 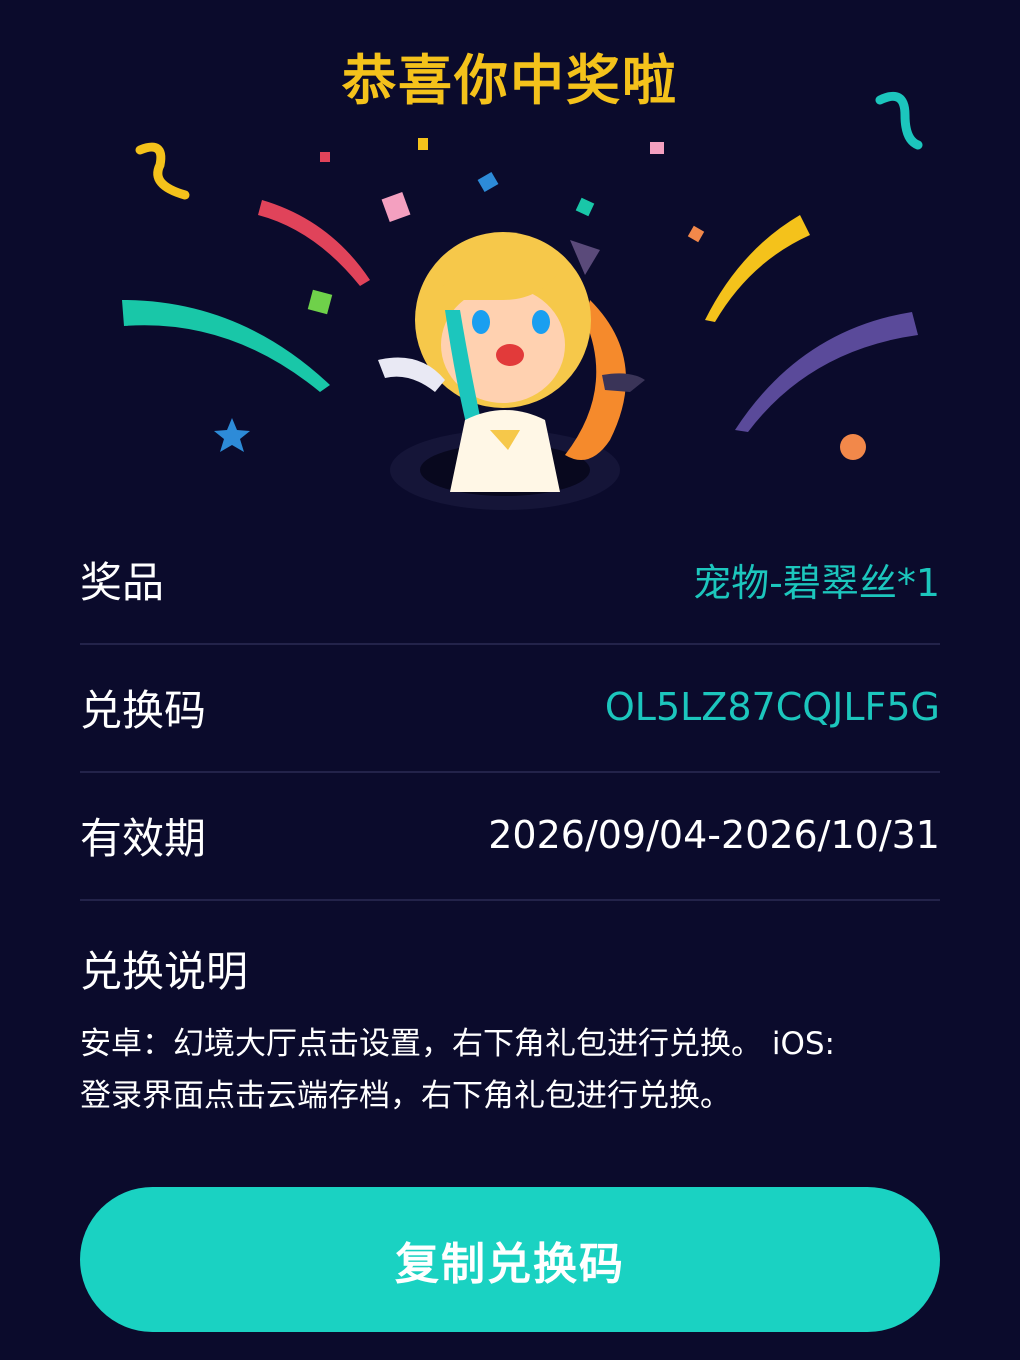 What do you see at coordinates (510, 708) in the screenshot?
I see `redeem-code-row: 兑换码 OL5LZ87CQJLF5G` at bounding box center [510, 708].